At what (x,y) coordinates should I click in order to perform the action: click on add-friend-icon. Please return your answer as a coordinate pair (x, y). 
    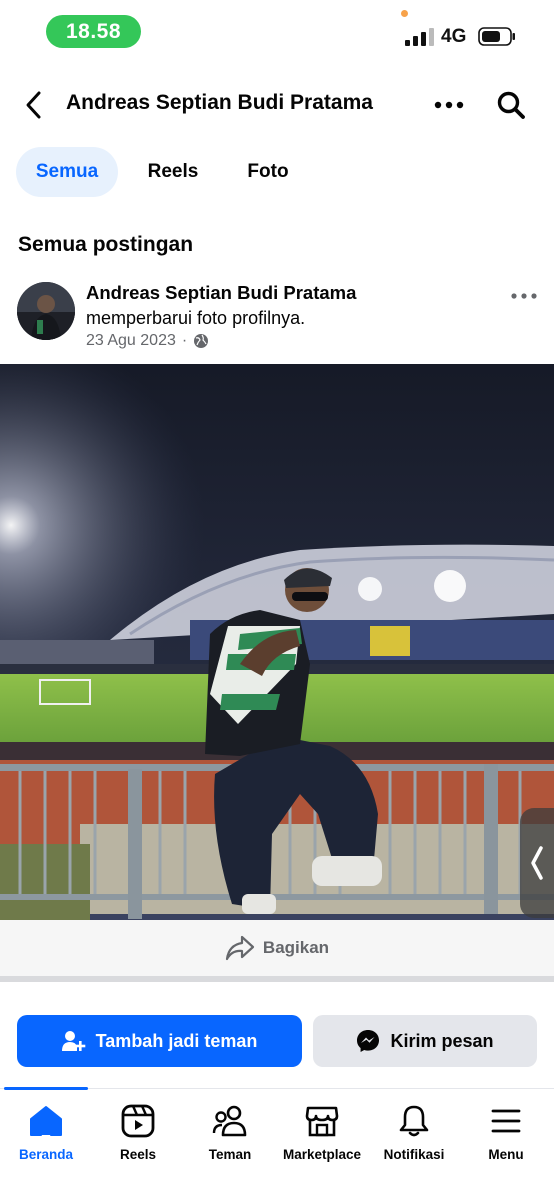
    Looking at the image, I should click on (73, 1041).